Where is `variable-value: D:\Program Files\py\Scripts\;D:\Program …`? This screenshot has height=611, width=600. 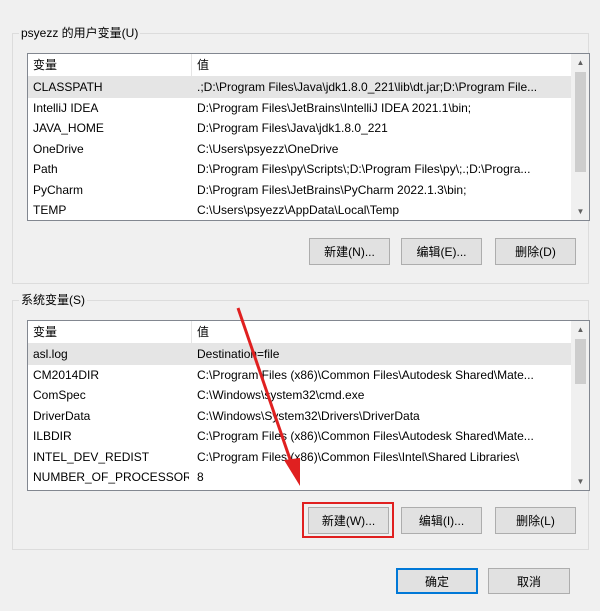 variable-value: D:\Program Files\py\Scripts\;D:\Program … is located at coordinates (364, 169).